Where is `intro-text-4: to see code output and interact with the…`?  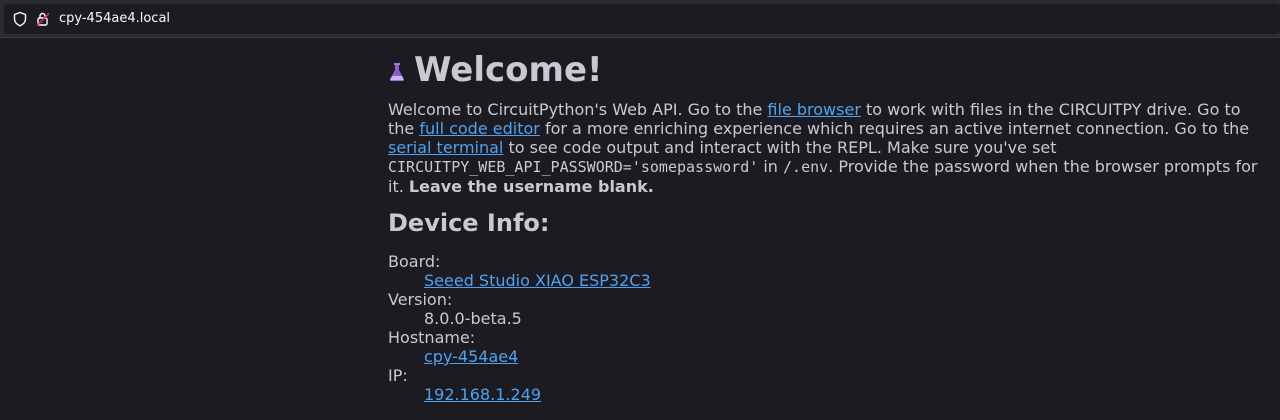
intro-text-4: to see code output and interact with the… is located at coordinates (780, 147).